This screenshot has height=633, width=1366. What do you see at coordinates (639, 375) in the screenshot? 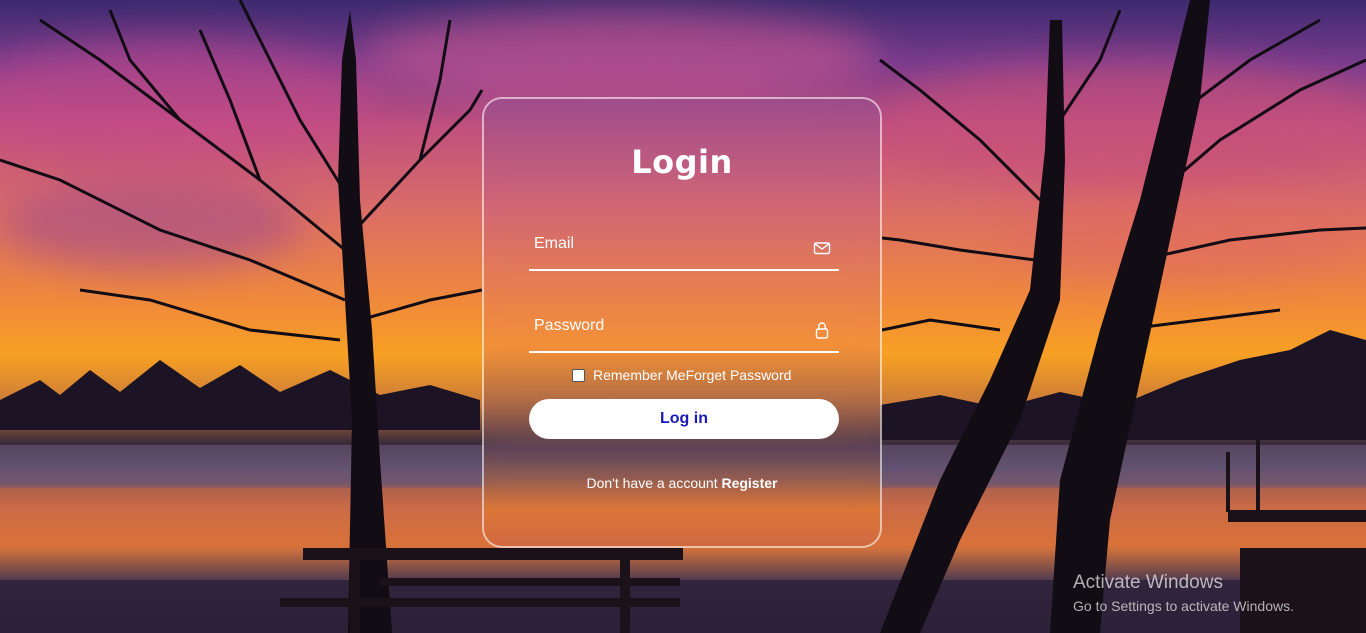
I see `remember-label: Remember Me` at bounding box center [639, 375].